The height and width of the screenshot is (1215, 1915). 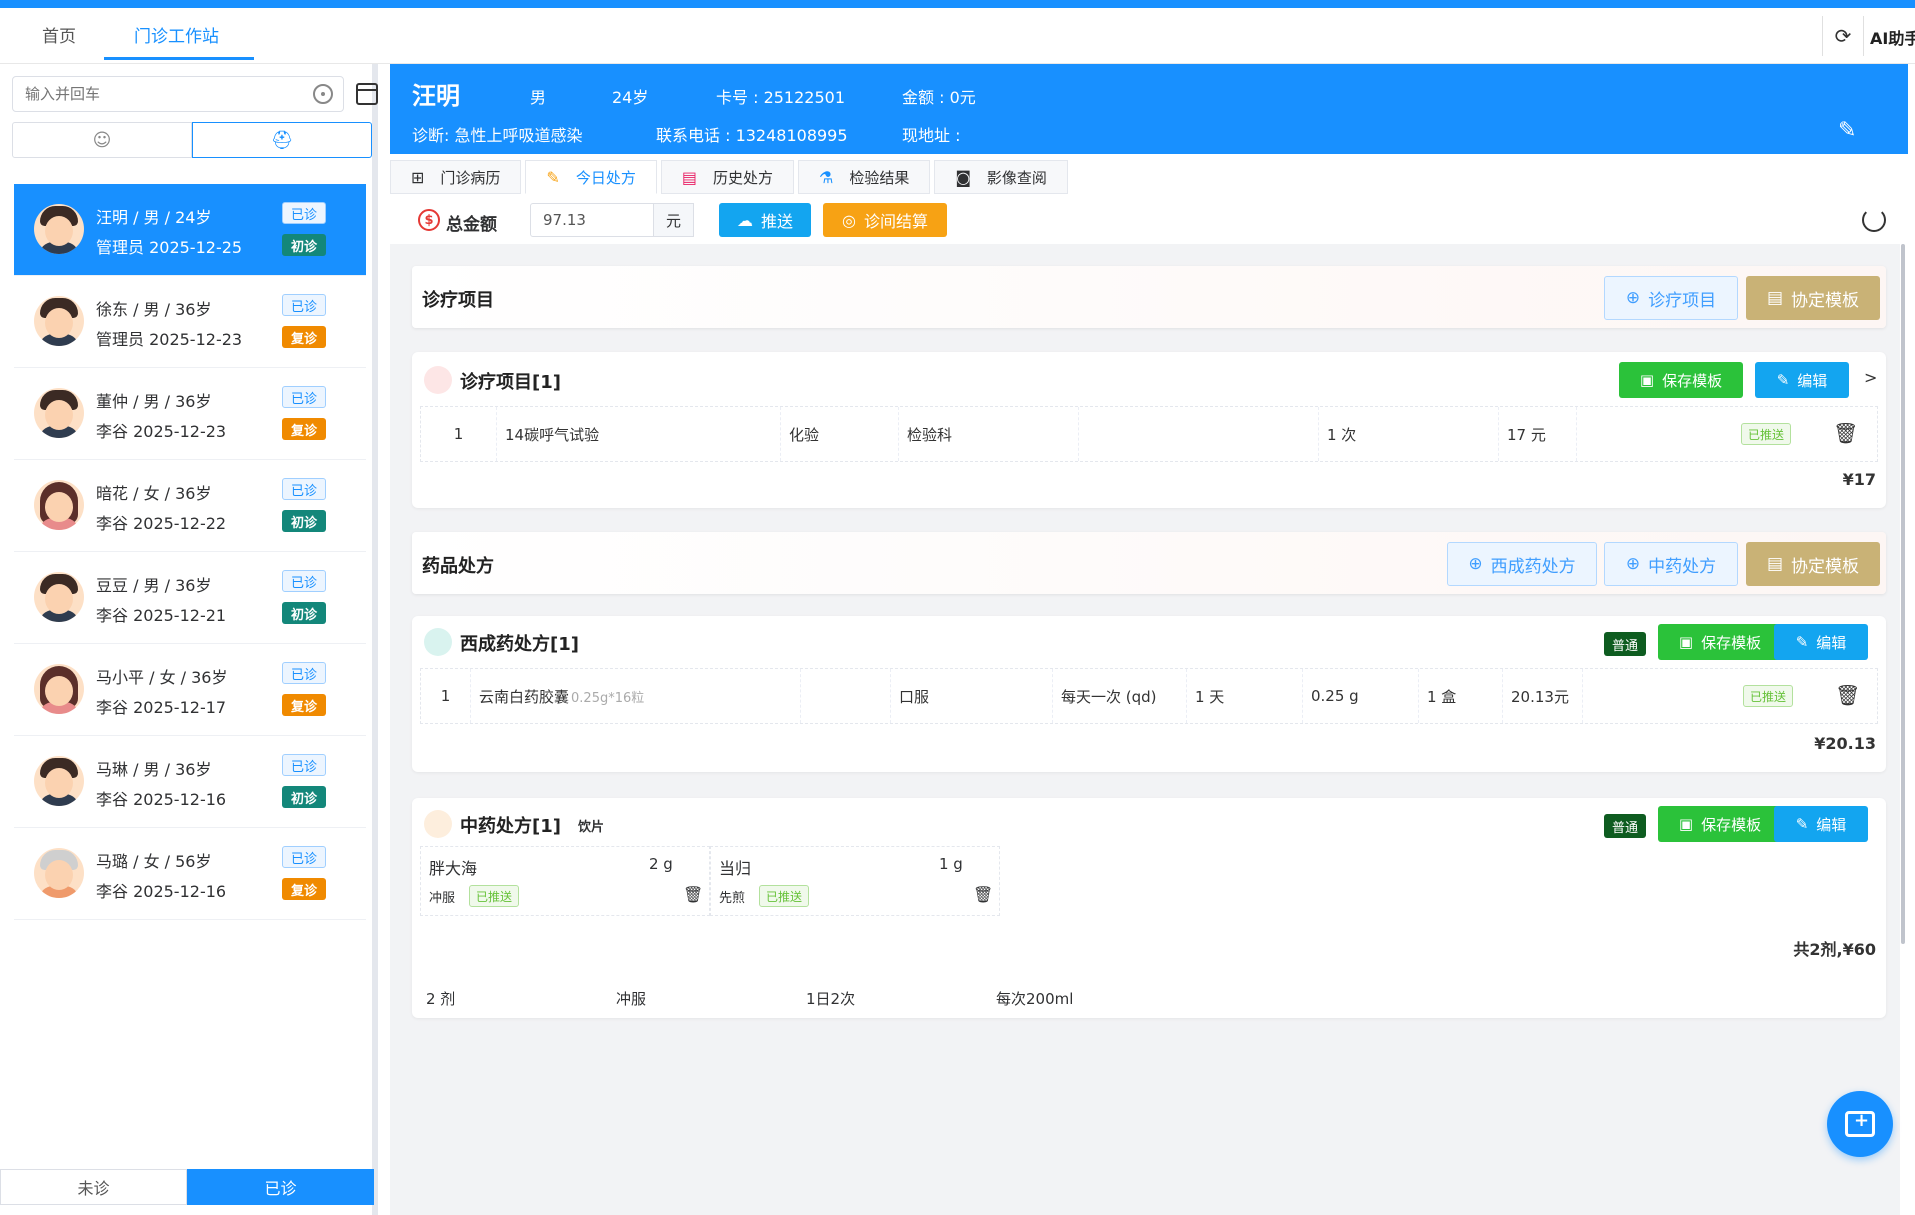 What do you see at coordinates (438, 824) in the screenshot?
I see `mortar-icon` at bounding box center [438, 824].